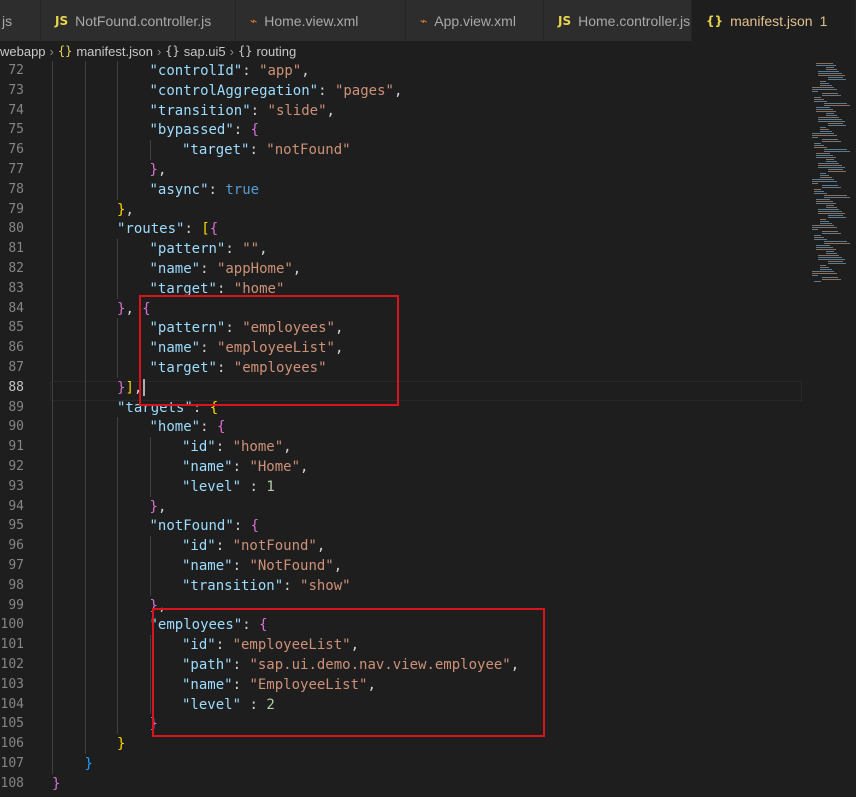 Image resolution: width=856 pixels, height=797 pixels. Describe the element at coordinates (405, 408) in the screenshot. I see `code-line: 89 "targets": {` at that location.